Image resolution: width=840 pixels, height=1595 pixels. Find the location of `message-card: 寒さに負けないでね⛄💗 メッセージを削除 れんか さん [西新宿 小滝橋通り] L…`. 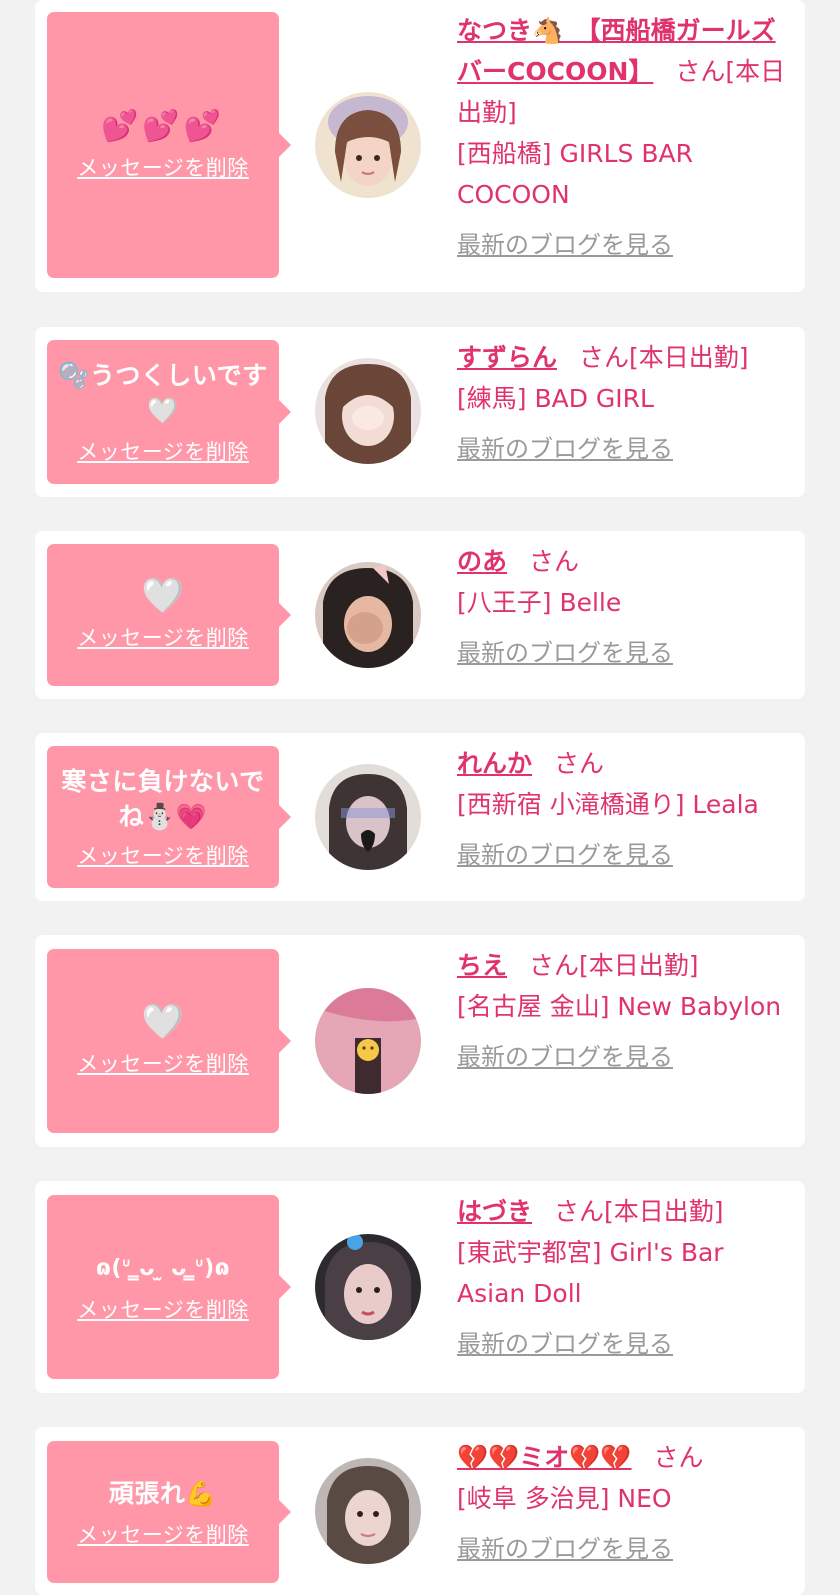

message-card: 寒さに負けないでね⛄💗 メッセージを削除 れんか さん [西新宿 小滝橋通り] L… is located at coordinates (420, 817).